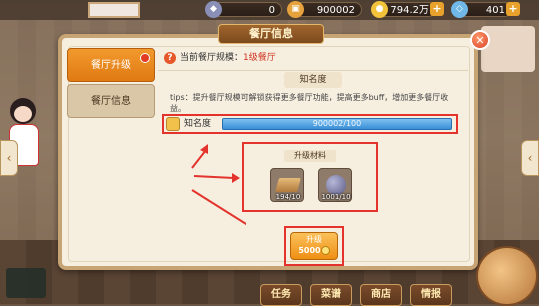 The image size is (539, 306). What do you see at coordinates (495, 10) in the screenshot?
I see `diamond-value: 401` at bounding box center [495, 10].